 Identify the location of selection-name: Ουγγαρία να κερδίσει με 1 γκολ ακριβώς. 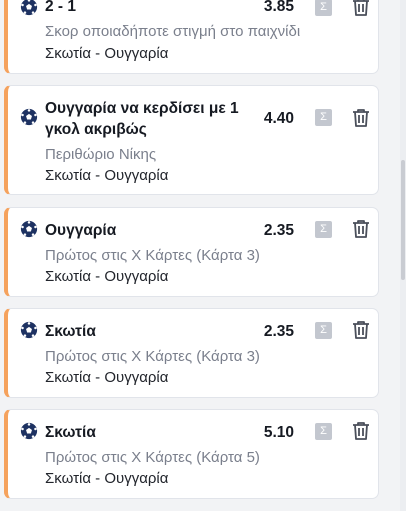
(142, 119).